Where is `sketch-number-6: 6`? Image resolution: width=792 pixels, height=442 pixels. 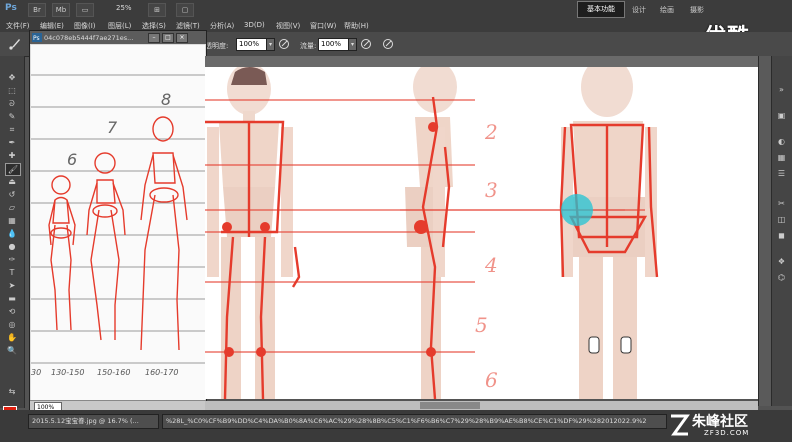 sketch-number-6: 6 is located at coordinates (72, 159).